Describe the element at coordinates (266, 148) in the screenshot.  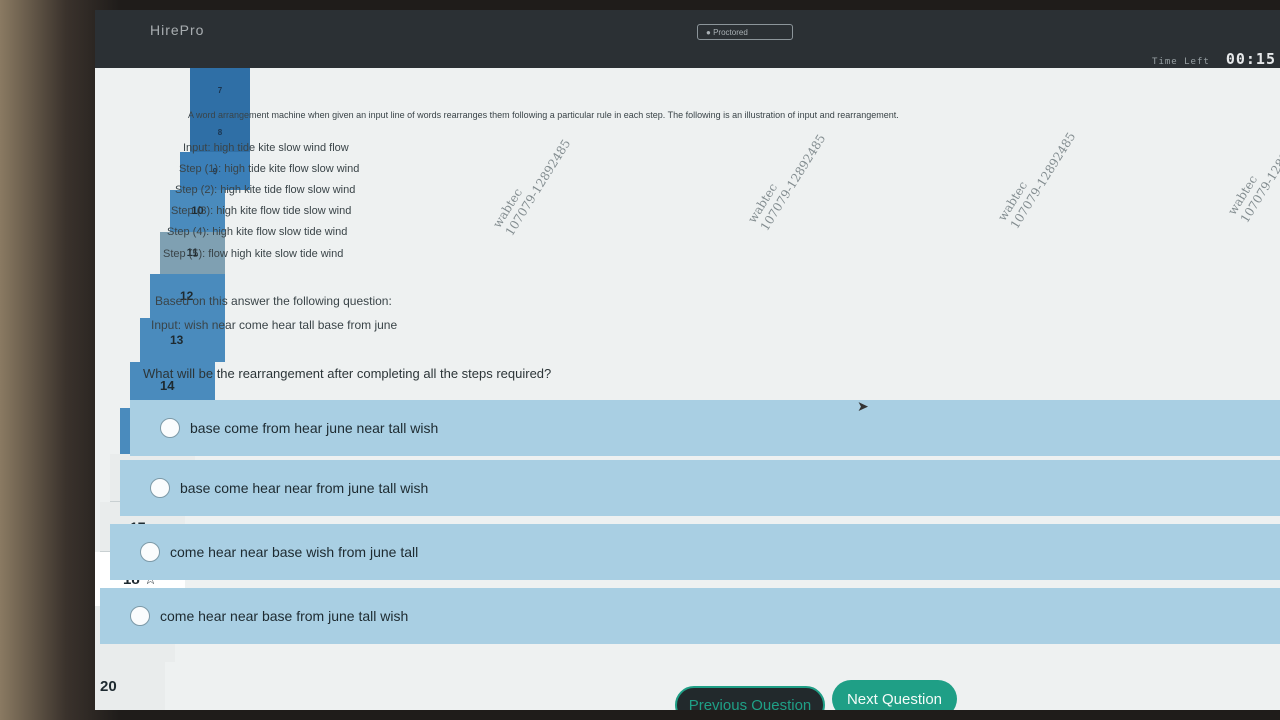
I see `illustration-line: Input: high tide kite slow wind flow` at that location.